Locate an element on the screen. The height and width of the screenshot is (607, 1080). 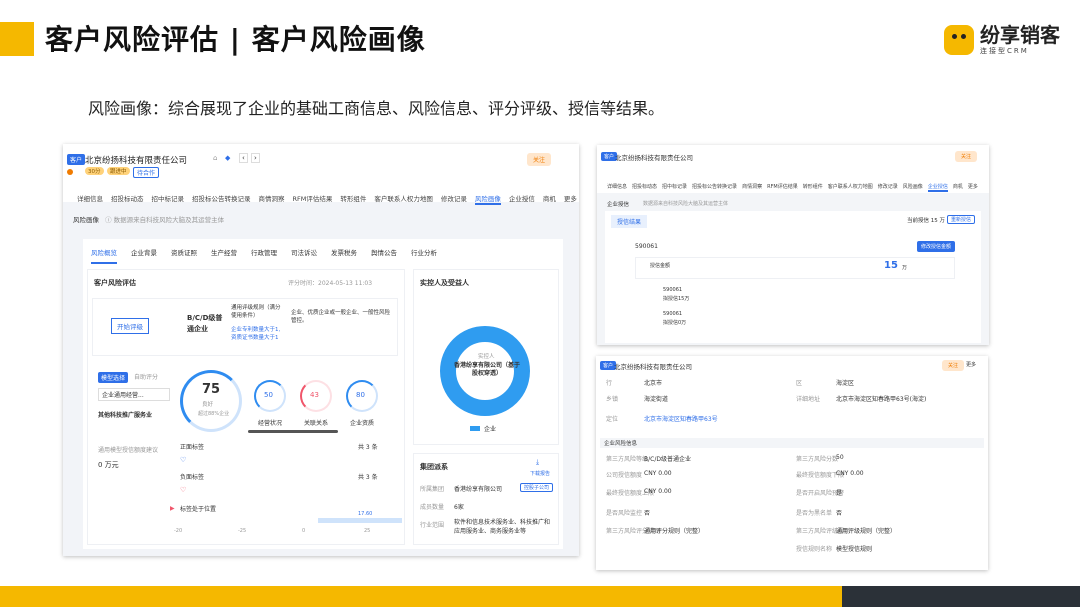
nav-tab-active: 风险画像 is located at coordinates (487, 199).